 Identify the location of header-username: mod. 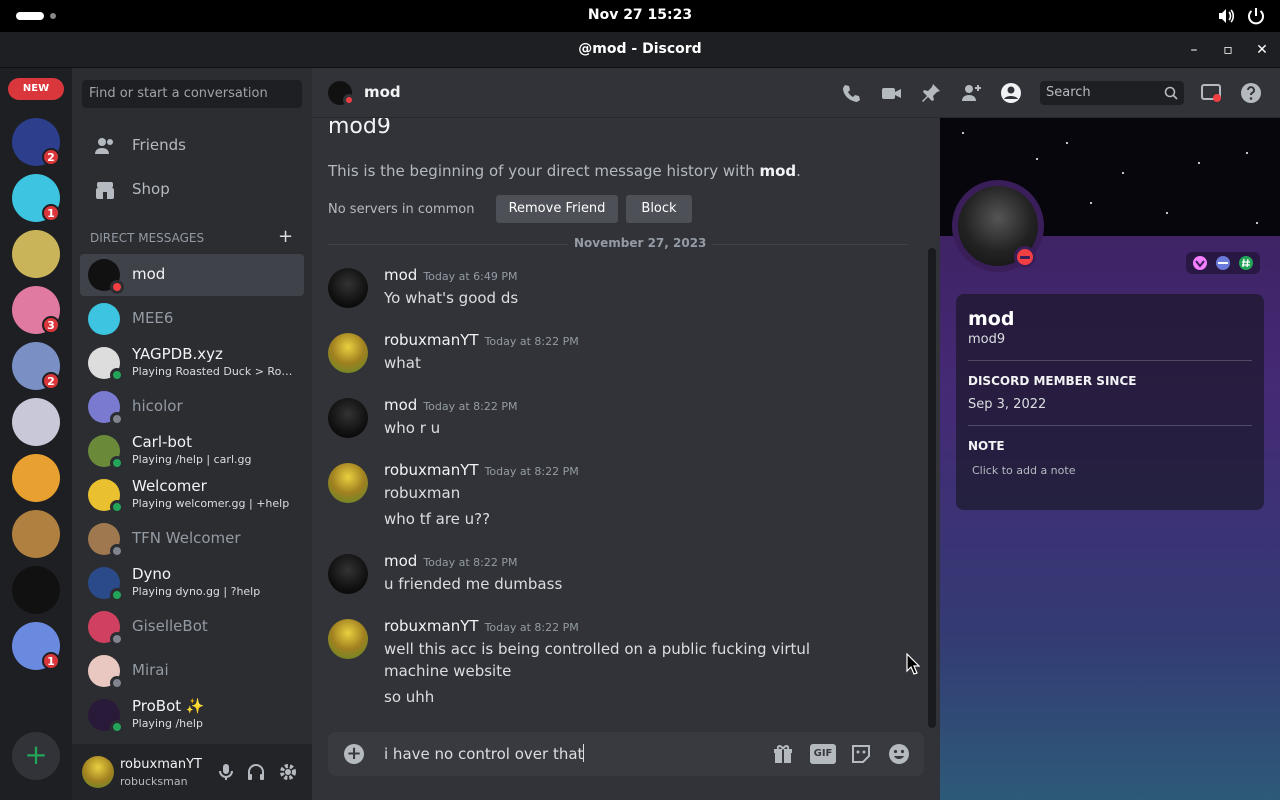
(382, 92).